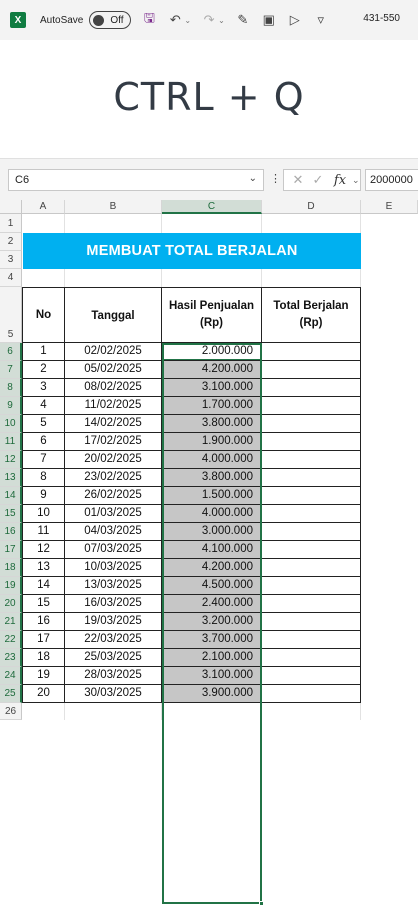  Describe the element at coordinates (113, 315) in the screenshot. I see `header-tanggal: Tanggal` at that location.